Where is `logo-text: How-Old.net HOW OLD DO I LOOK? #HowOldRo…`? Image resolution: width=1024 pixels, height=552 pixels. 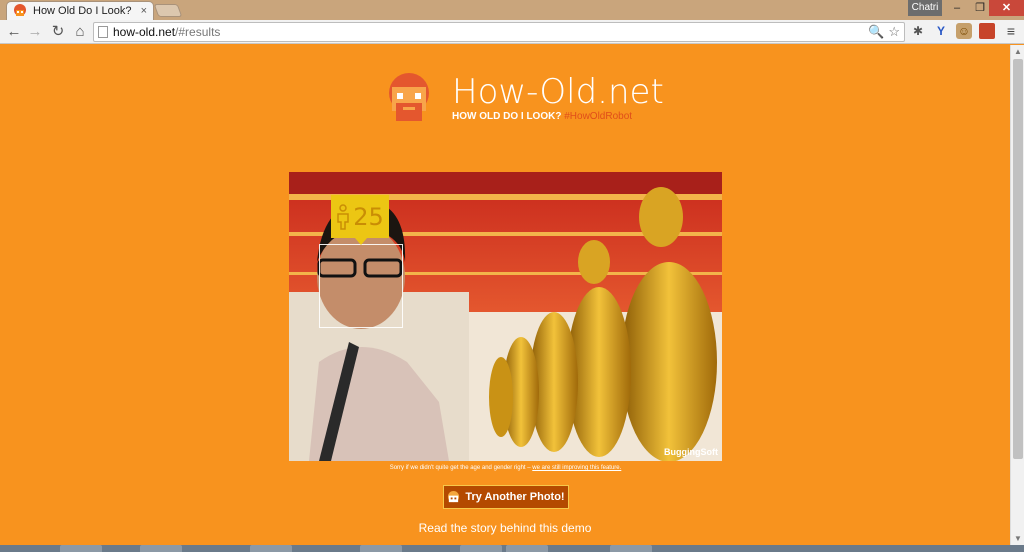 logo-text: How-Old.net HOW OLD DO I LOOK? #HowOldRo… is located at coordinates (558, 97).